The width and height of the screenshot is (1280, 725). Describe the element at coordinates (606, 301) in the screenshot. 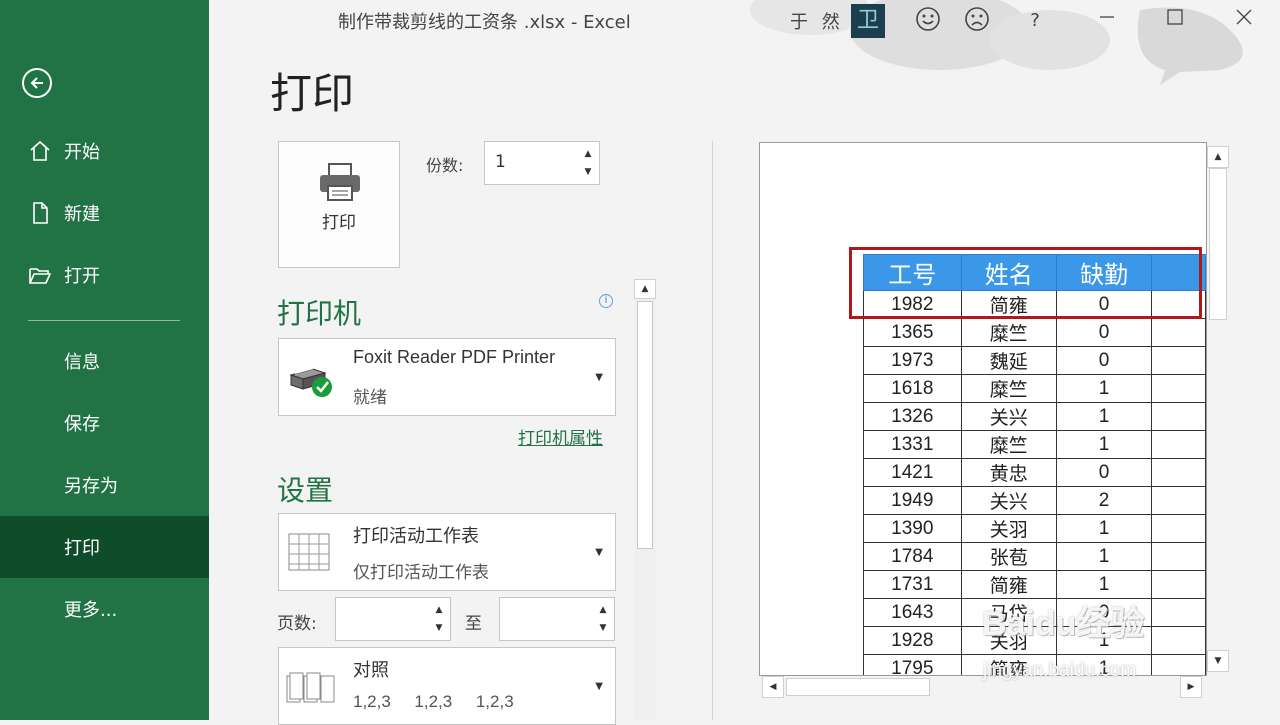

I see `info-icon: i` at that location.